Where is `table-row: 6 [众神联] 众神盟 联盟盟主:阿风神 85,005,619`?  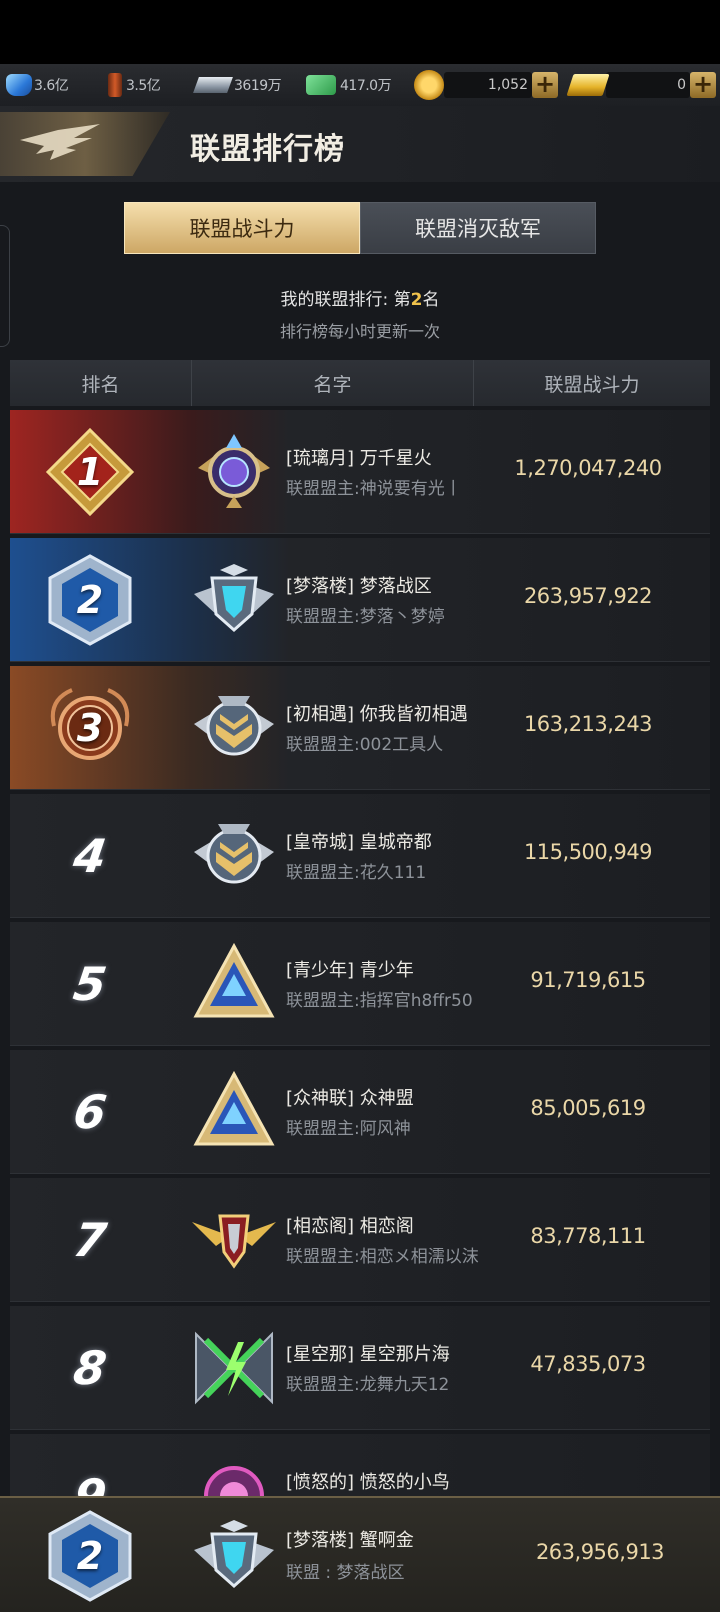 table-row: 6 [众神联] 众神盟 联盟盟主:阿风神 85,005,619 is located at coordinates (360, 1112).